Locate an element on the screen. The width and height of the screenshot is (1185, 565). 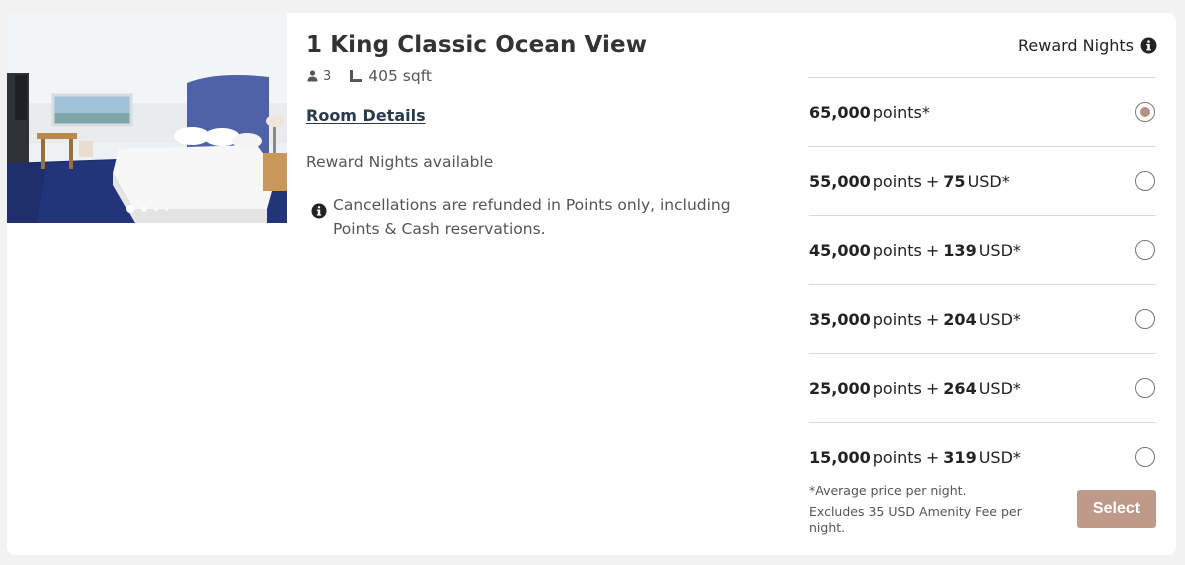
rate-points: 15,000 is located at coordinates (840, 457).